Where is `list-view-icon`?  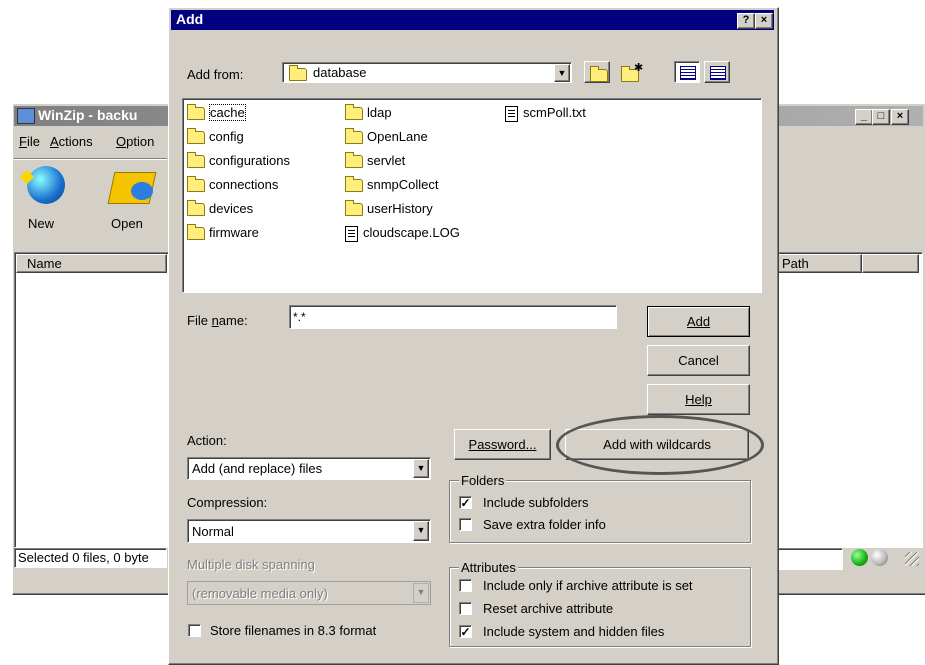 list-view-icon is located at coordinates (688, 73).